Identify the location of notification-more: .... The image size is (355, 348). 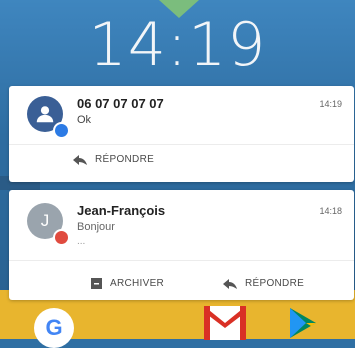
(81, 241).